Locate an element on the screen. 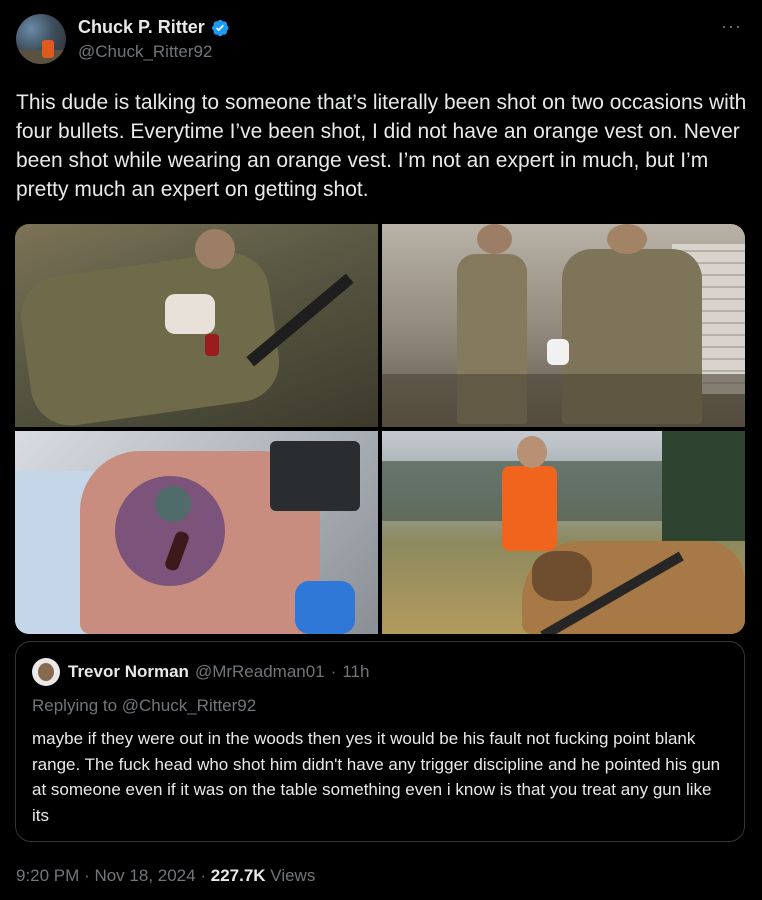  author-handle: @Chuck_Ritter92 is located at coordinates (145, 52).